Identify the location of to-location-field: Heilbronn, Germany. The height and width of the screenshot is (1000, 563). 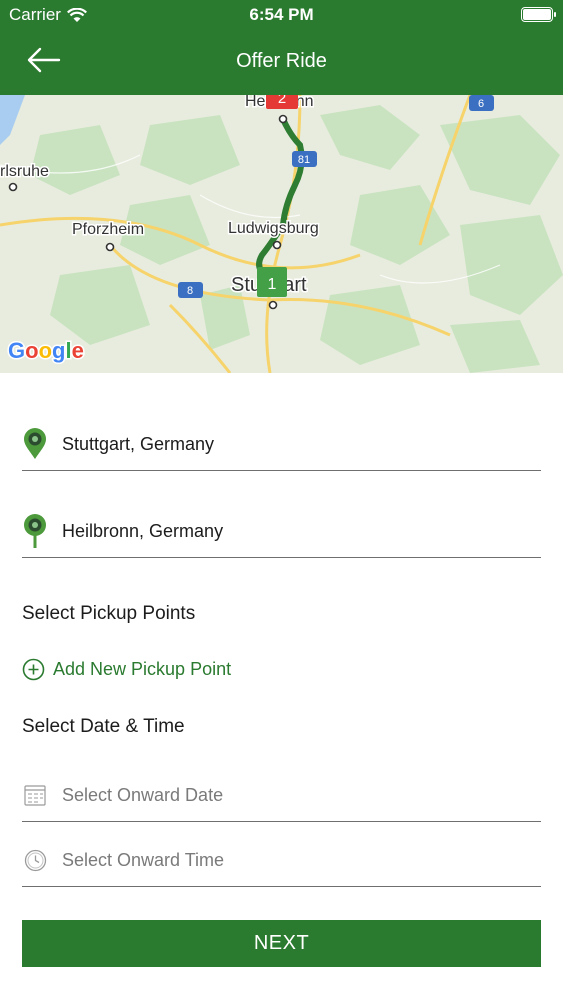
(281, 531).